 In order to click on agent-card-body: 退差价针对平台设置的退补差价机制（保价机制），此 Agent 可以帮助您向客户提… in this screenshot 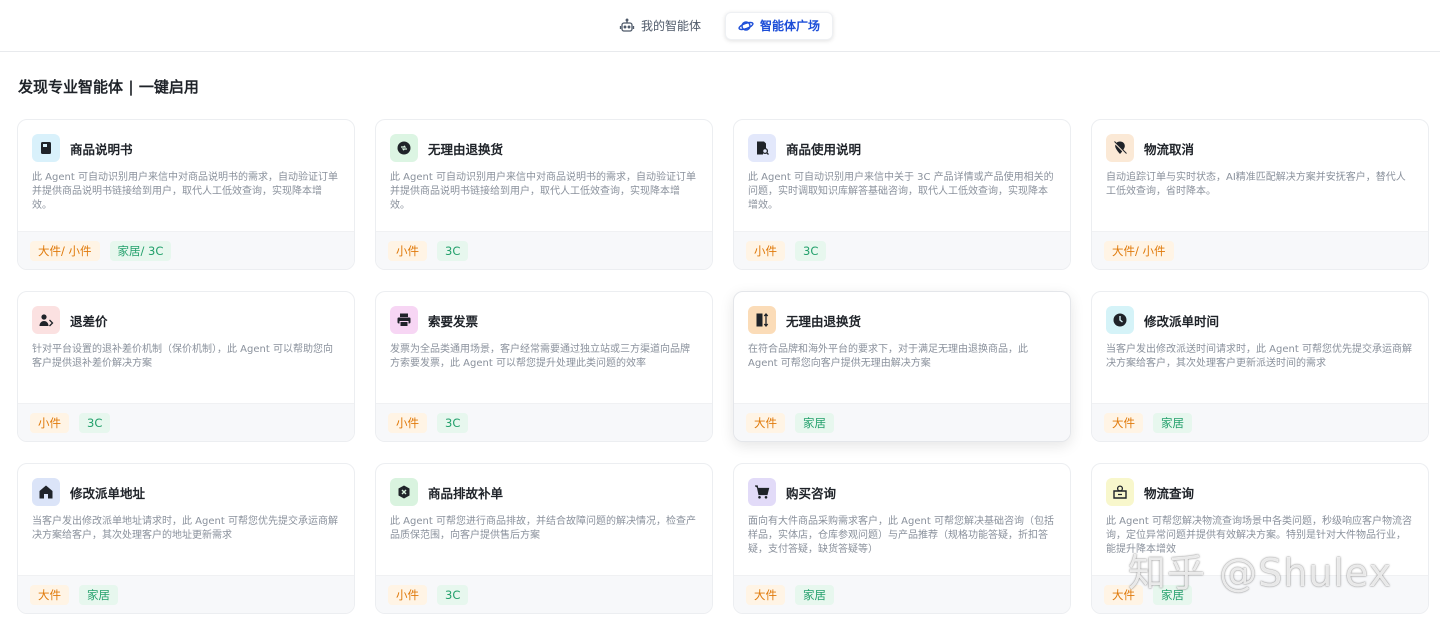, I will do `click(186, 347)`.